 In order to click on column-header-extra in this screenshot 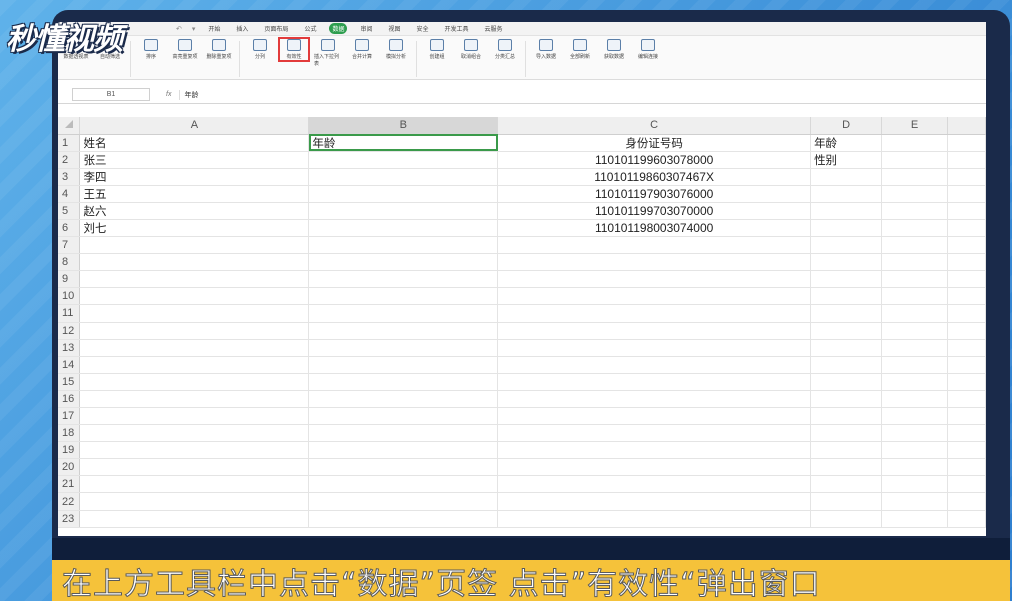, I will do `click(966, 126)`.